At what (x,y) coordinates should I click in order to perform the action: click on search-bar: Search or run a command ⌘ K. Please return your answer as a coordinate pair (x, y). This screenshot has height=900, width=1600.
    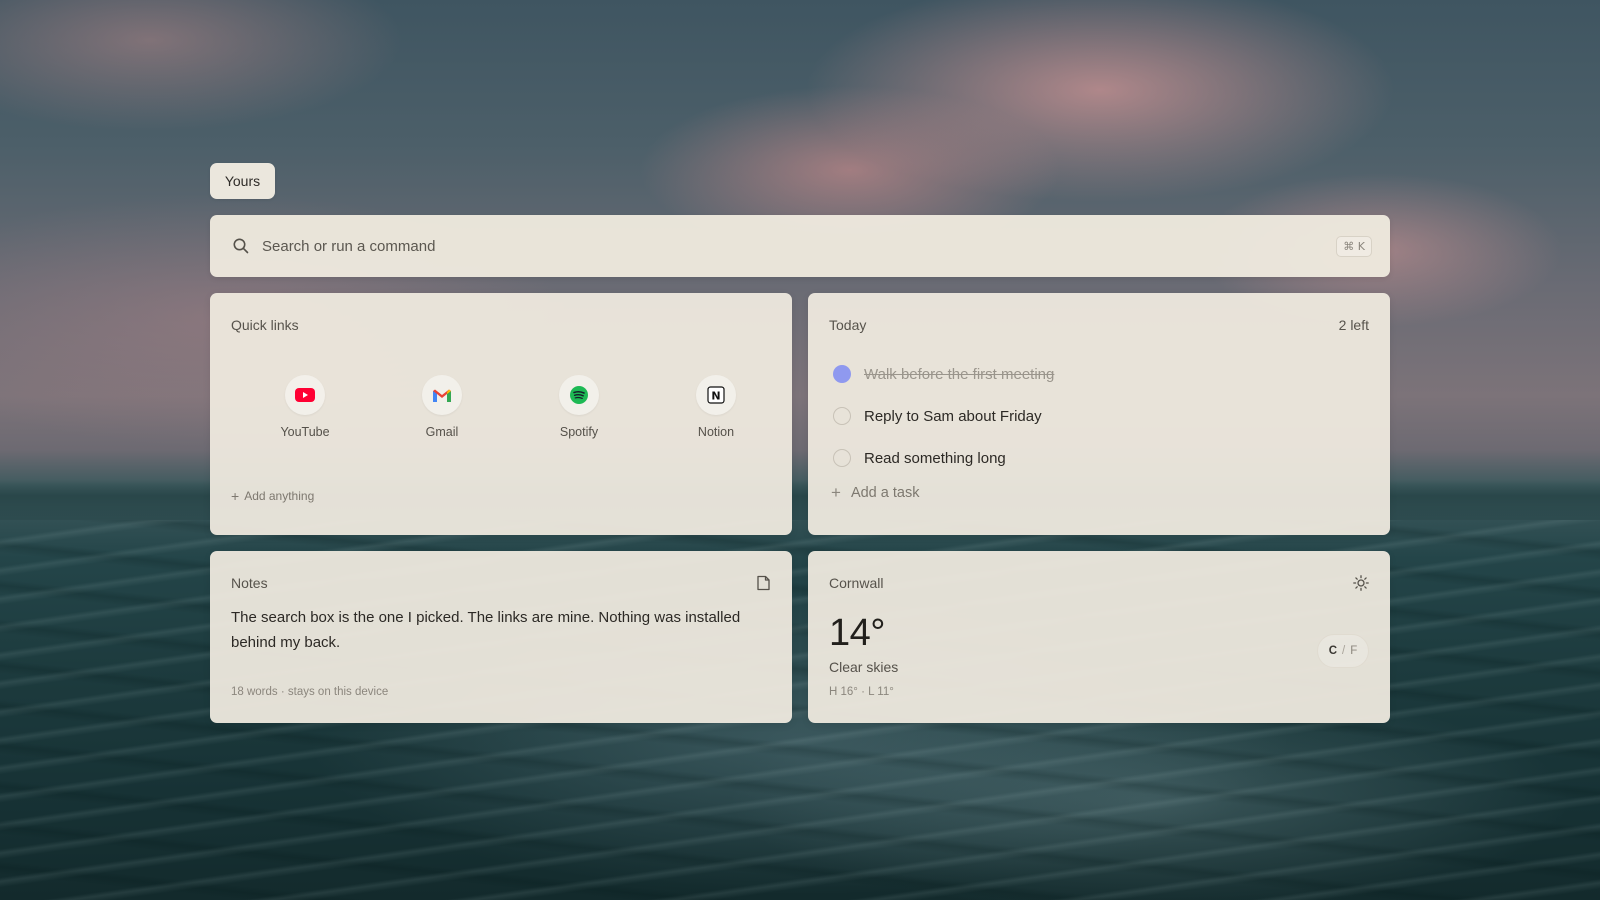
    Looking at the image, I should click on (800, 246).